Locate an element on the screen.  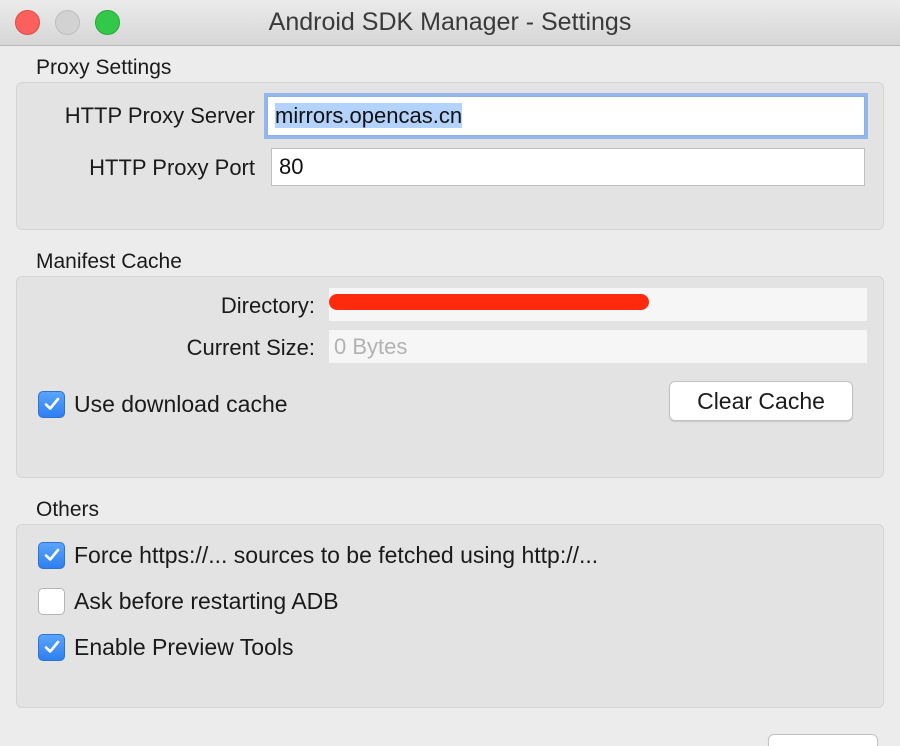
http-proxy-server-value: mirrors.opencas.cn is located at coordinates (369, 115).